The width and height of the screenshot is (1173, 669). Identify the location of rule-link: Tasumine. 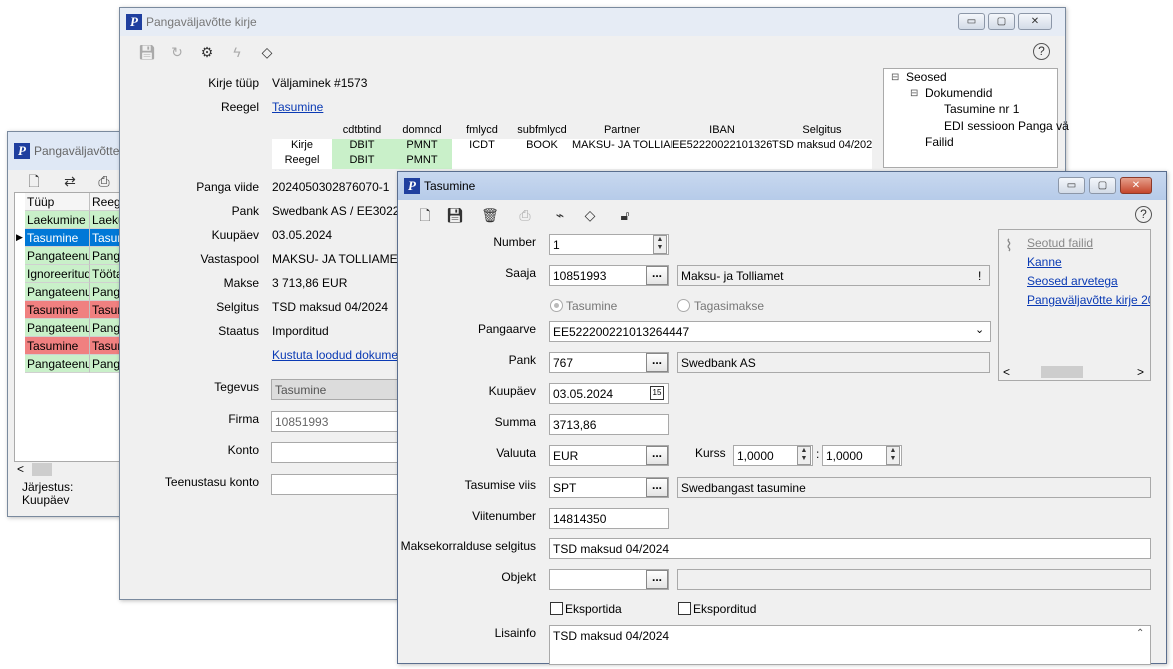
(297, 107).